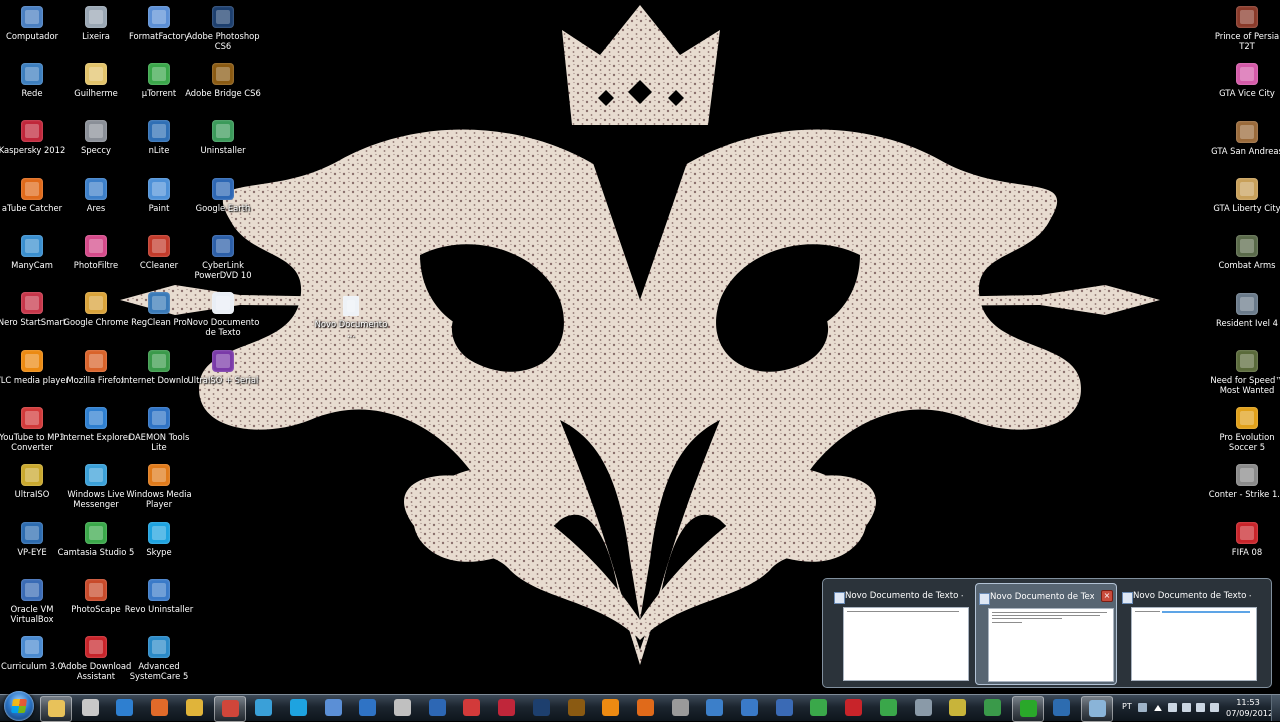  I want to click on desktop-icon: Need for Speed™ Most Wanted, so click(1245, 373).